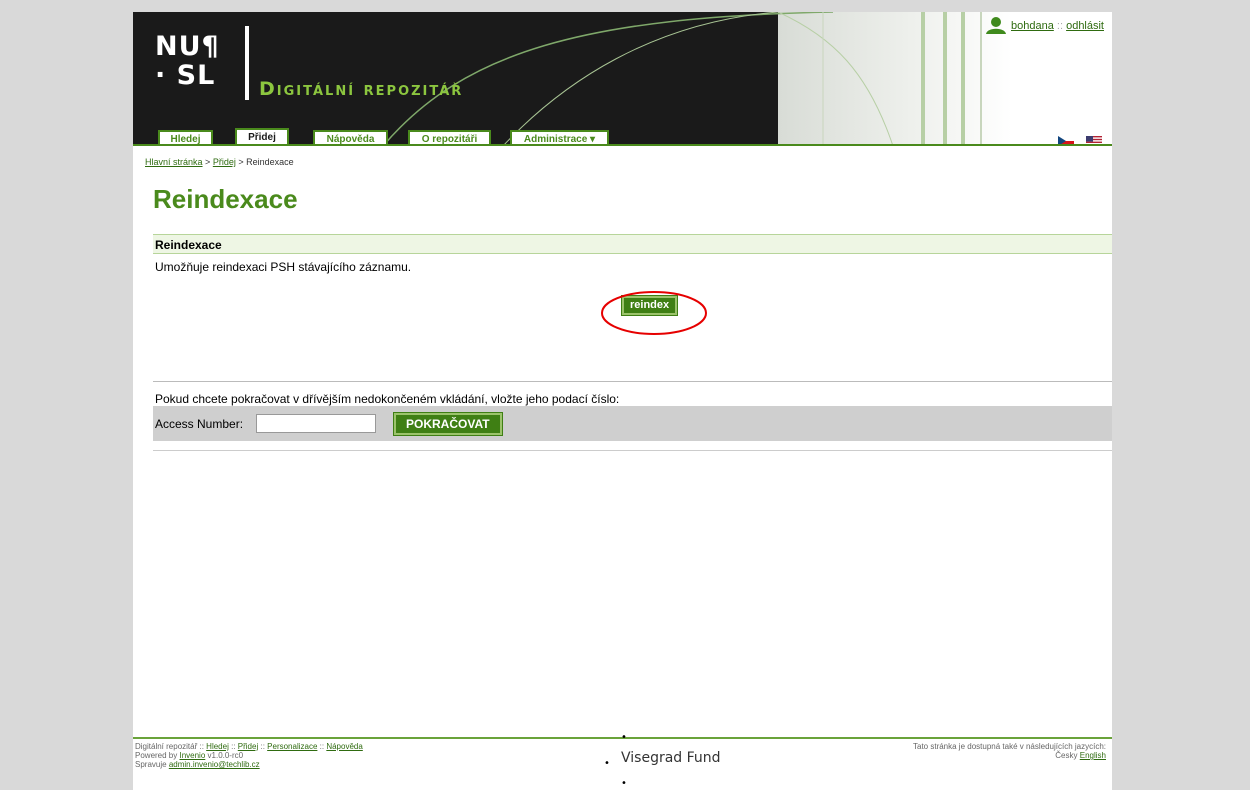 The image size is (1250, 790). I want to click on footer-version: v1.0.0-rc0, so click(225, 755).